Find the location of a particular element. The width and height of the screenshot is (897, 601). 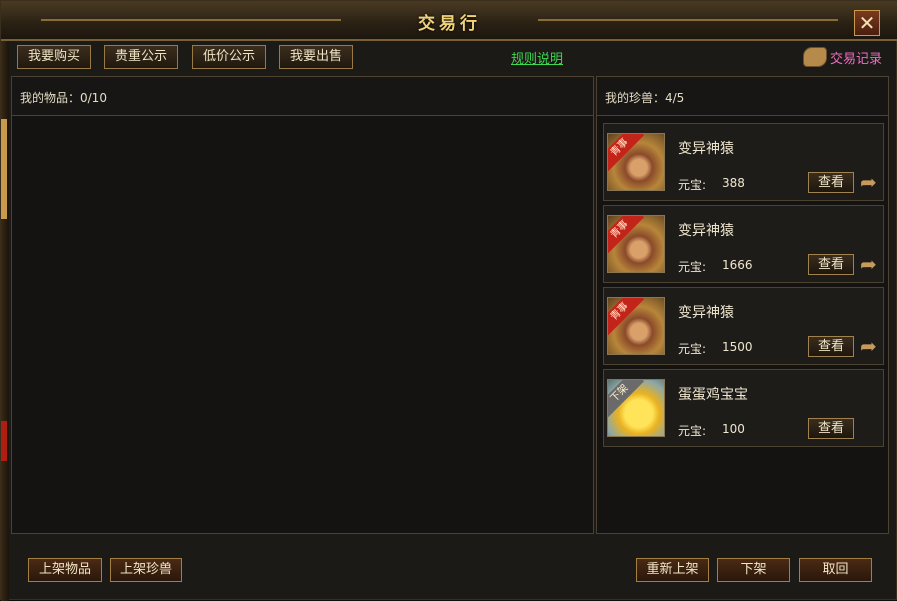

pet-card: 青事 变异神猿 元宝: 1500 查看 ➦ is located at coordinates (743, 326).